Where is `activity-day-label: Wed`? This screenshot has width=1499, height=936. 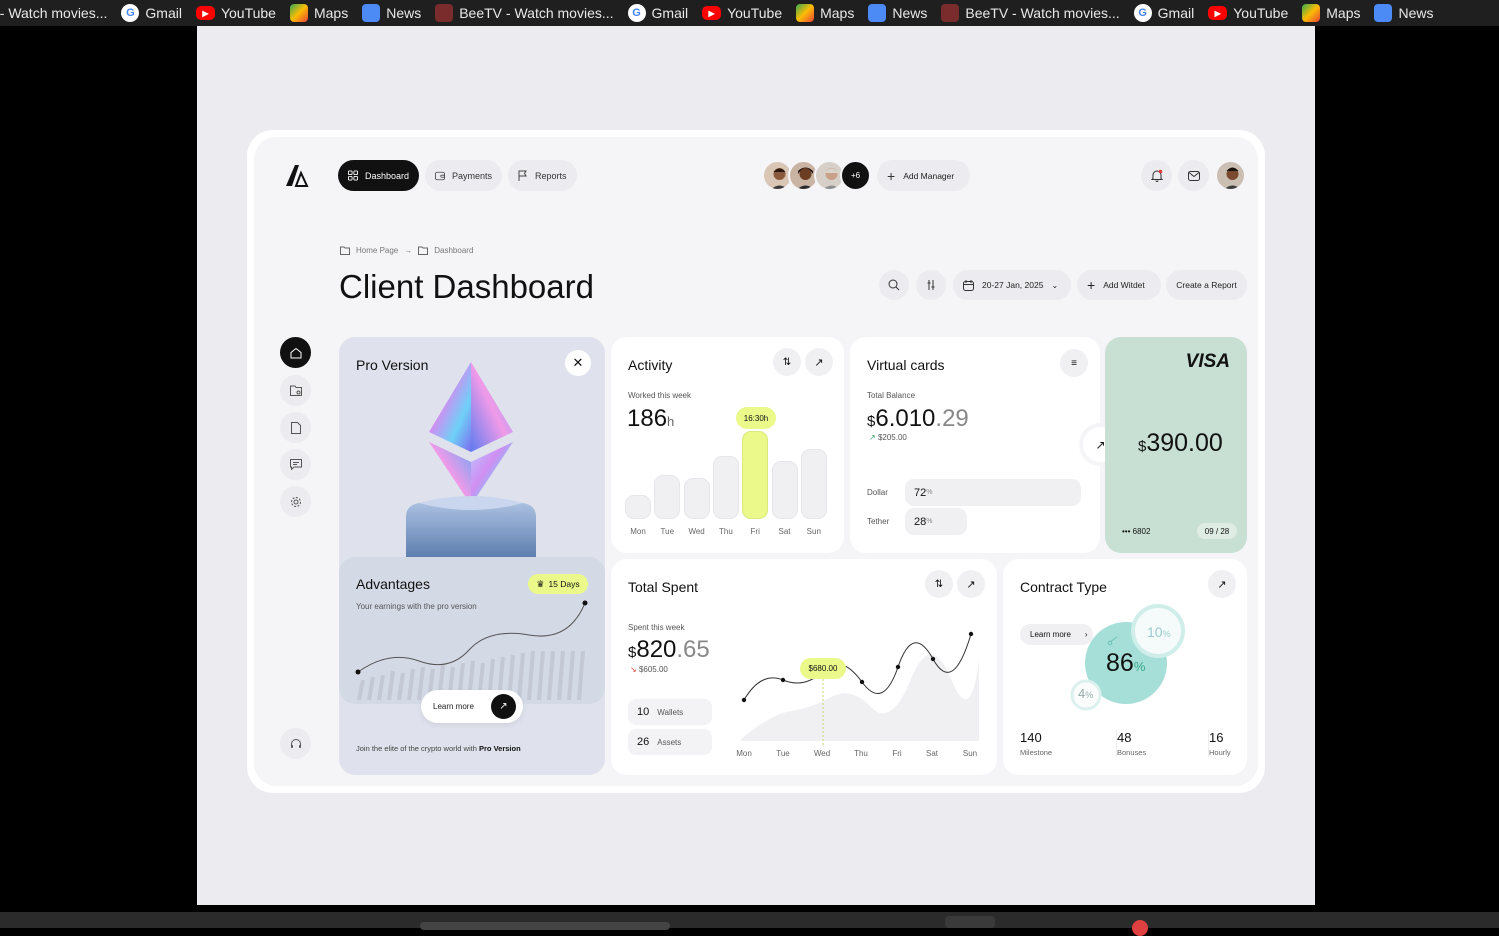
activity-day-label: Wed is located at coordinates (696, 531).